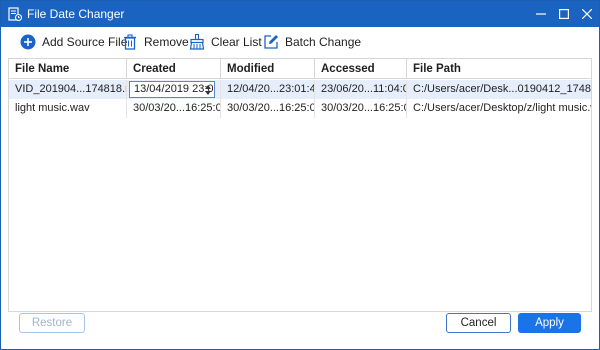 The image size is (600, 350). What do you see at coordinates (76, 14) in the screenshot?
I see `window-title: File Date Changer` at bounding box center [76, 14].